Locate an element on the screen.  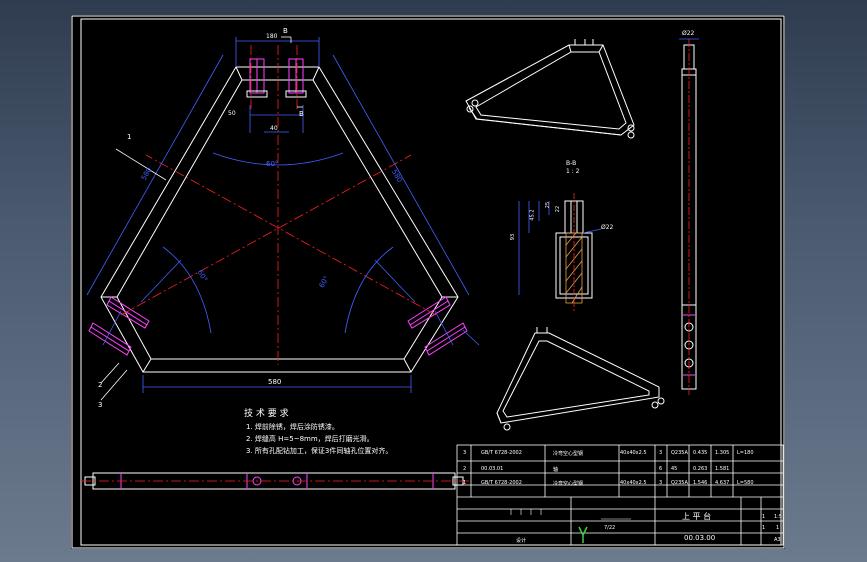
designer-label: 设计 is located at coordinates (521, 541).